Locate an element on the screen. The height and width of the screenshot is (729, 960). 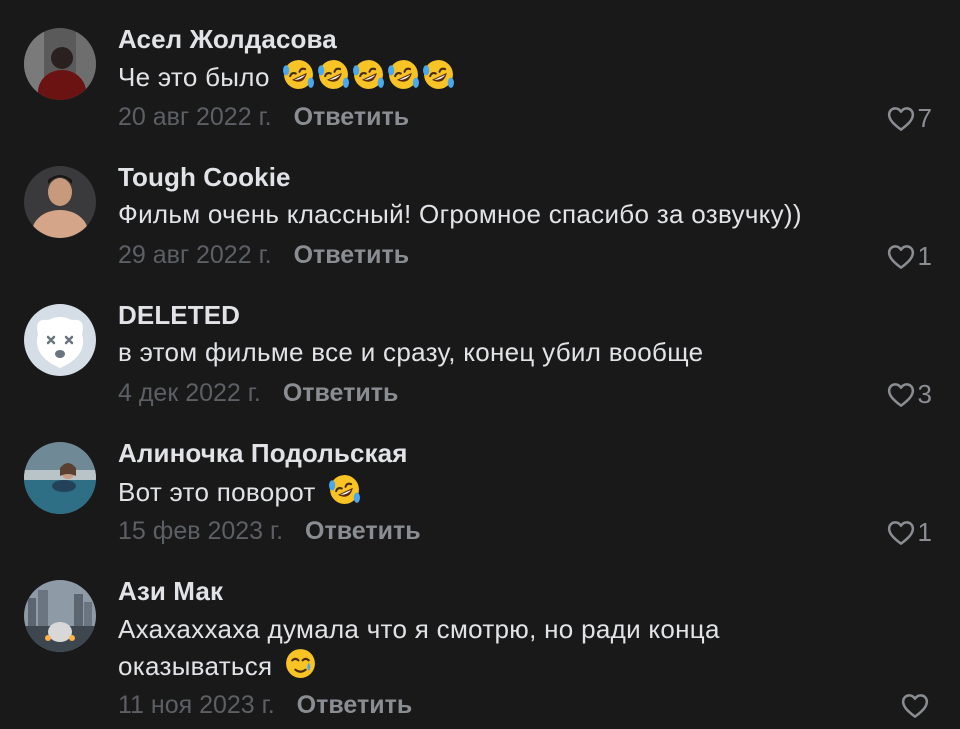
like-button: 7 is located at coordinates (909, 118).